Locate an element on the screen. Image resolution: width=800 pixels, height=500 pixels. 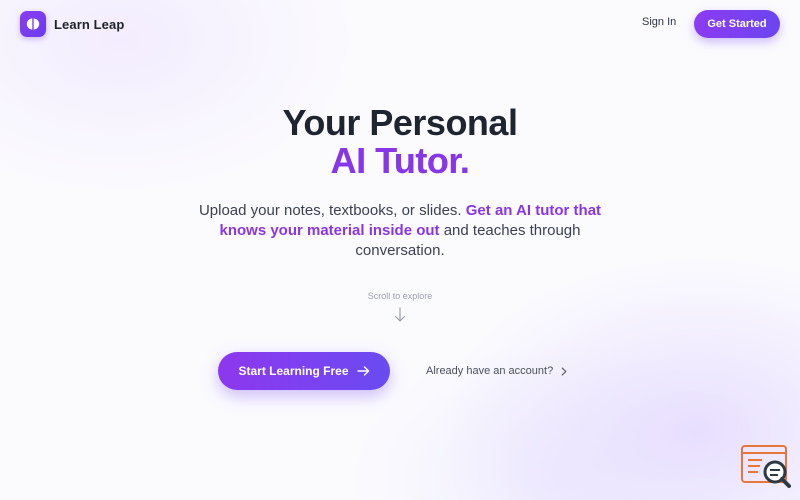
brand-name: Learn Leap is located at coordinates (89, 24).